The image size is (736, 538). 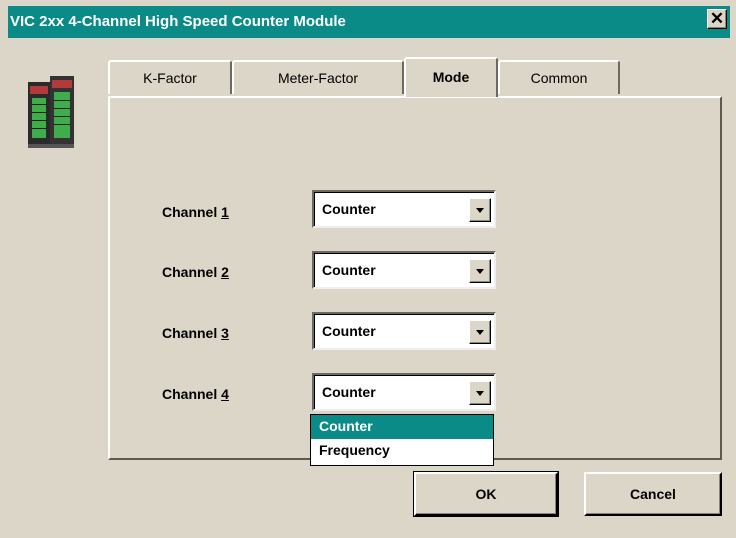 I want to click on tab-label: Meter-Factor, so click(x=318, y=78).